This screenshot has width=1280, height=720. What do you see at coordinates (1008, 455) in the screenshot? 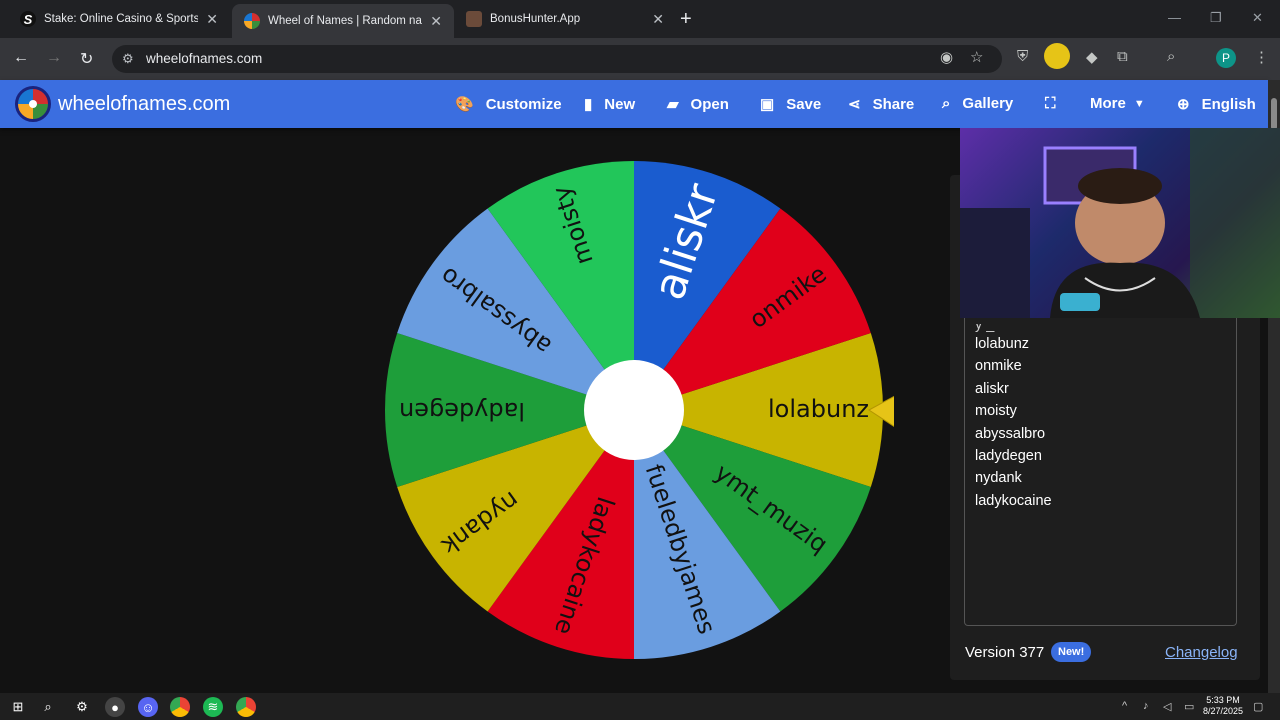
I see `entry-item: ladydegen` at bounding box center [1008, 455].